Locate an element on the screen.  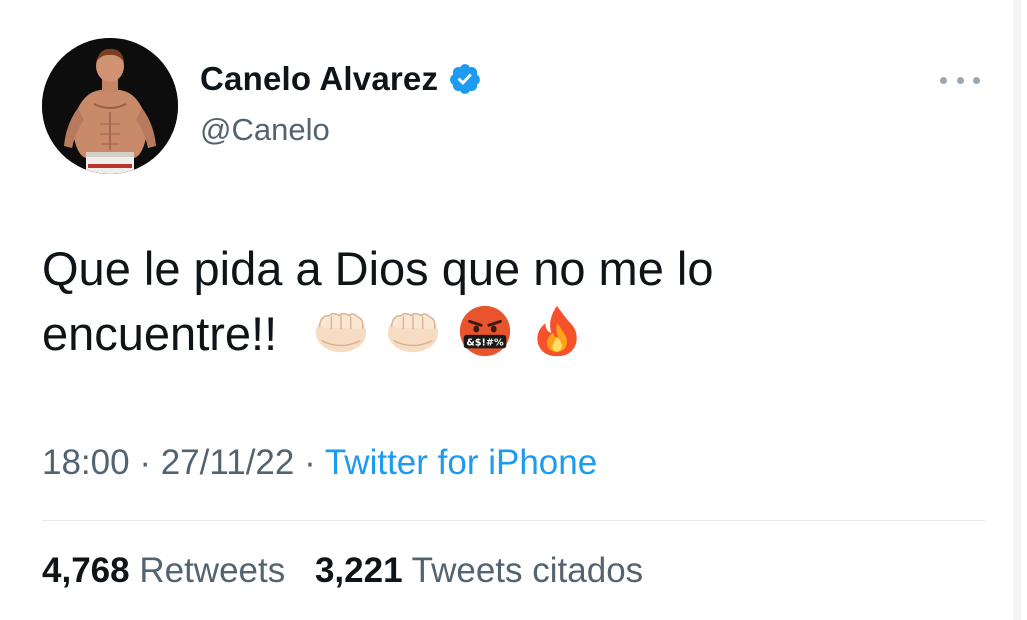
retweets-label: Retweets is located at coordinates (212, 570).